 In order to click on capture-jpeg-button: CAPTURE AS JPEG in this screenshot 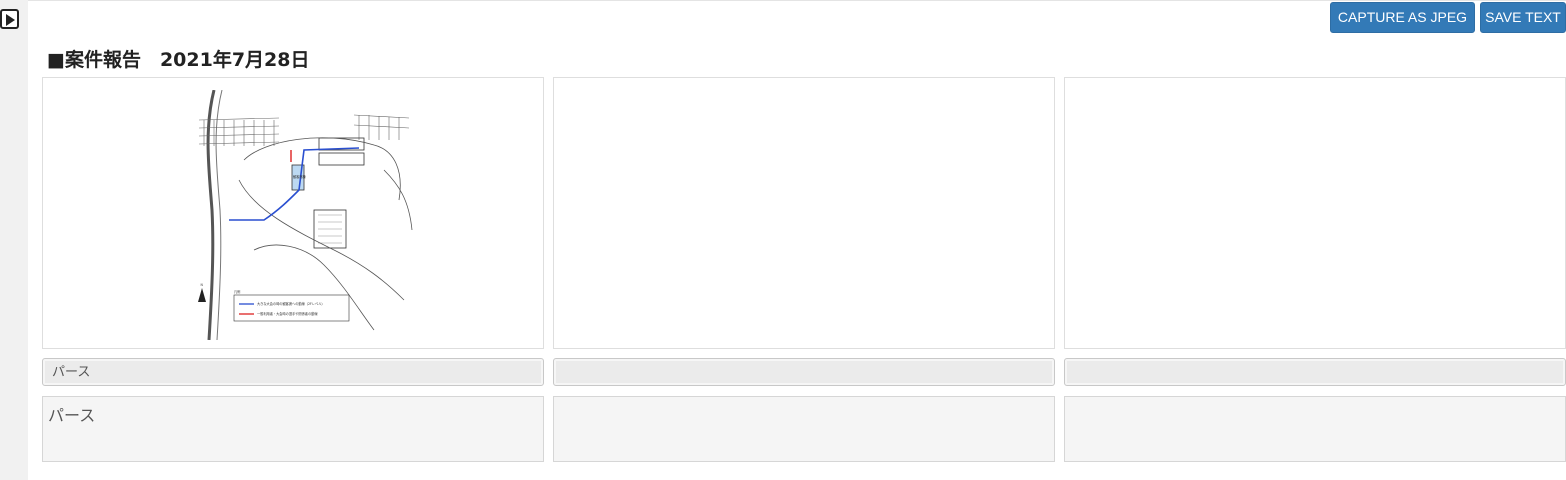, I will do `click(1402, 17)`.